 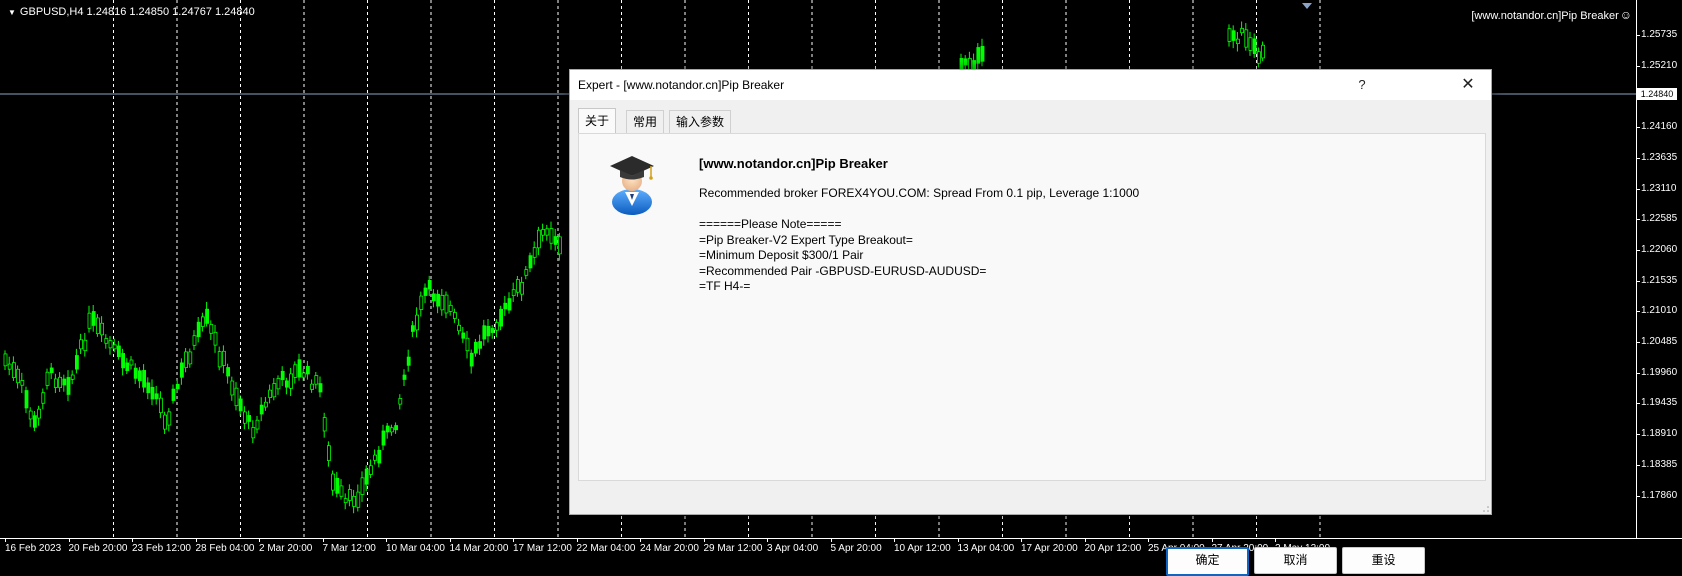 I want to click on price-tick-label: 1.25735, so click(x=1656, y=34).